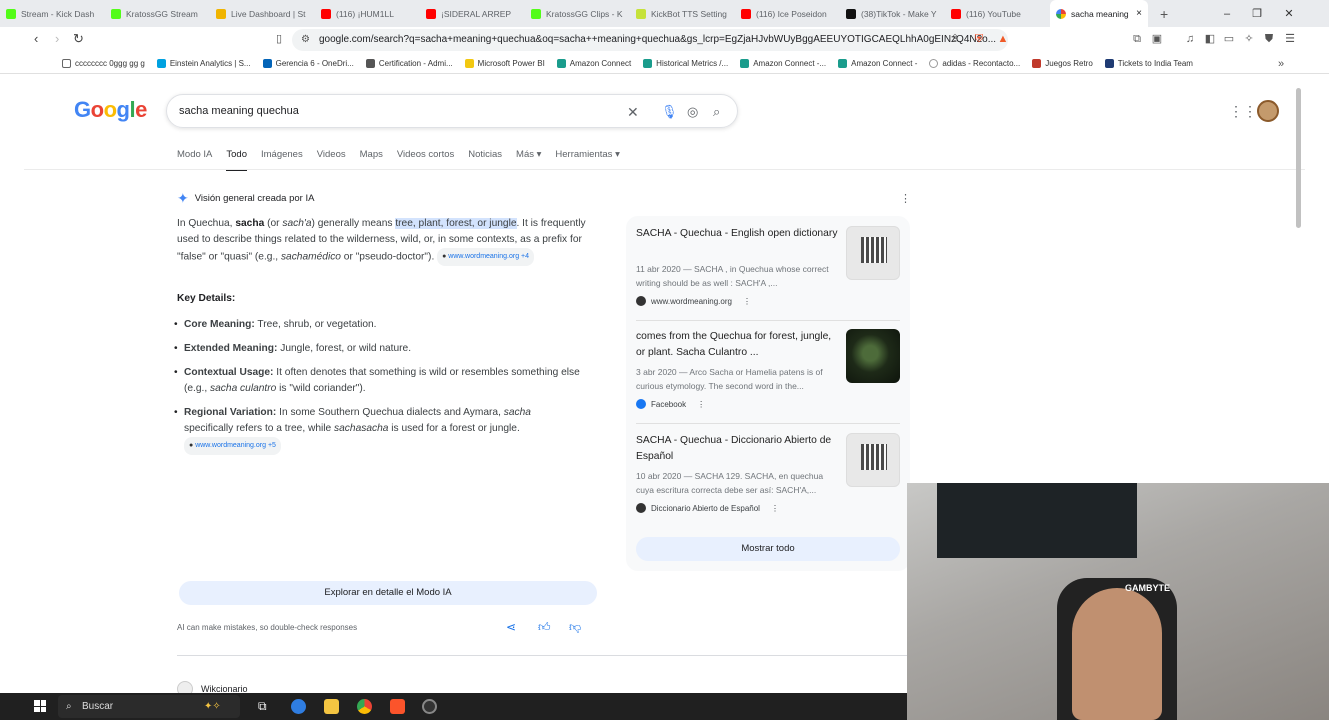 The width and height of the screenshot is (1329, 720). I want to click on wallet-icon: ▣, so click(1157, 39).